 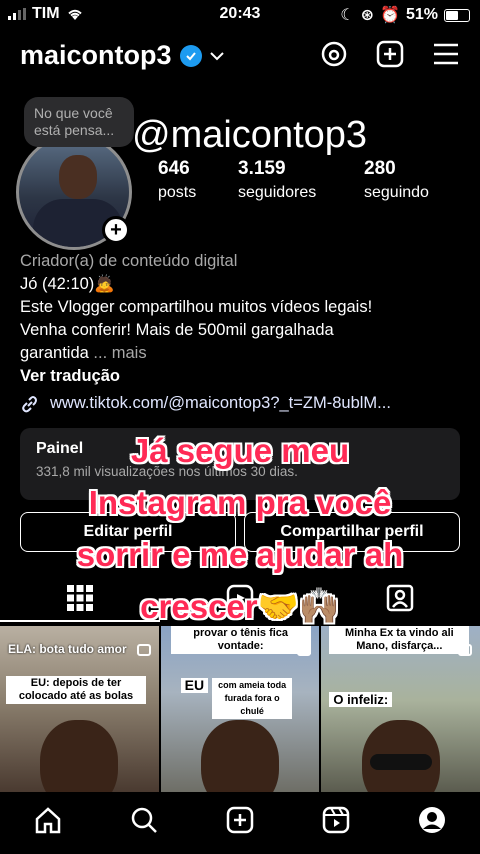 I want to click on post-tag: EU com ameia toda furada fora o chulé, so click(x=236, y=698).